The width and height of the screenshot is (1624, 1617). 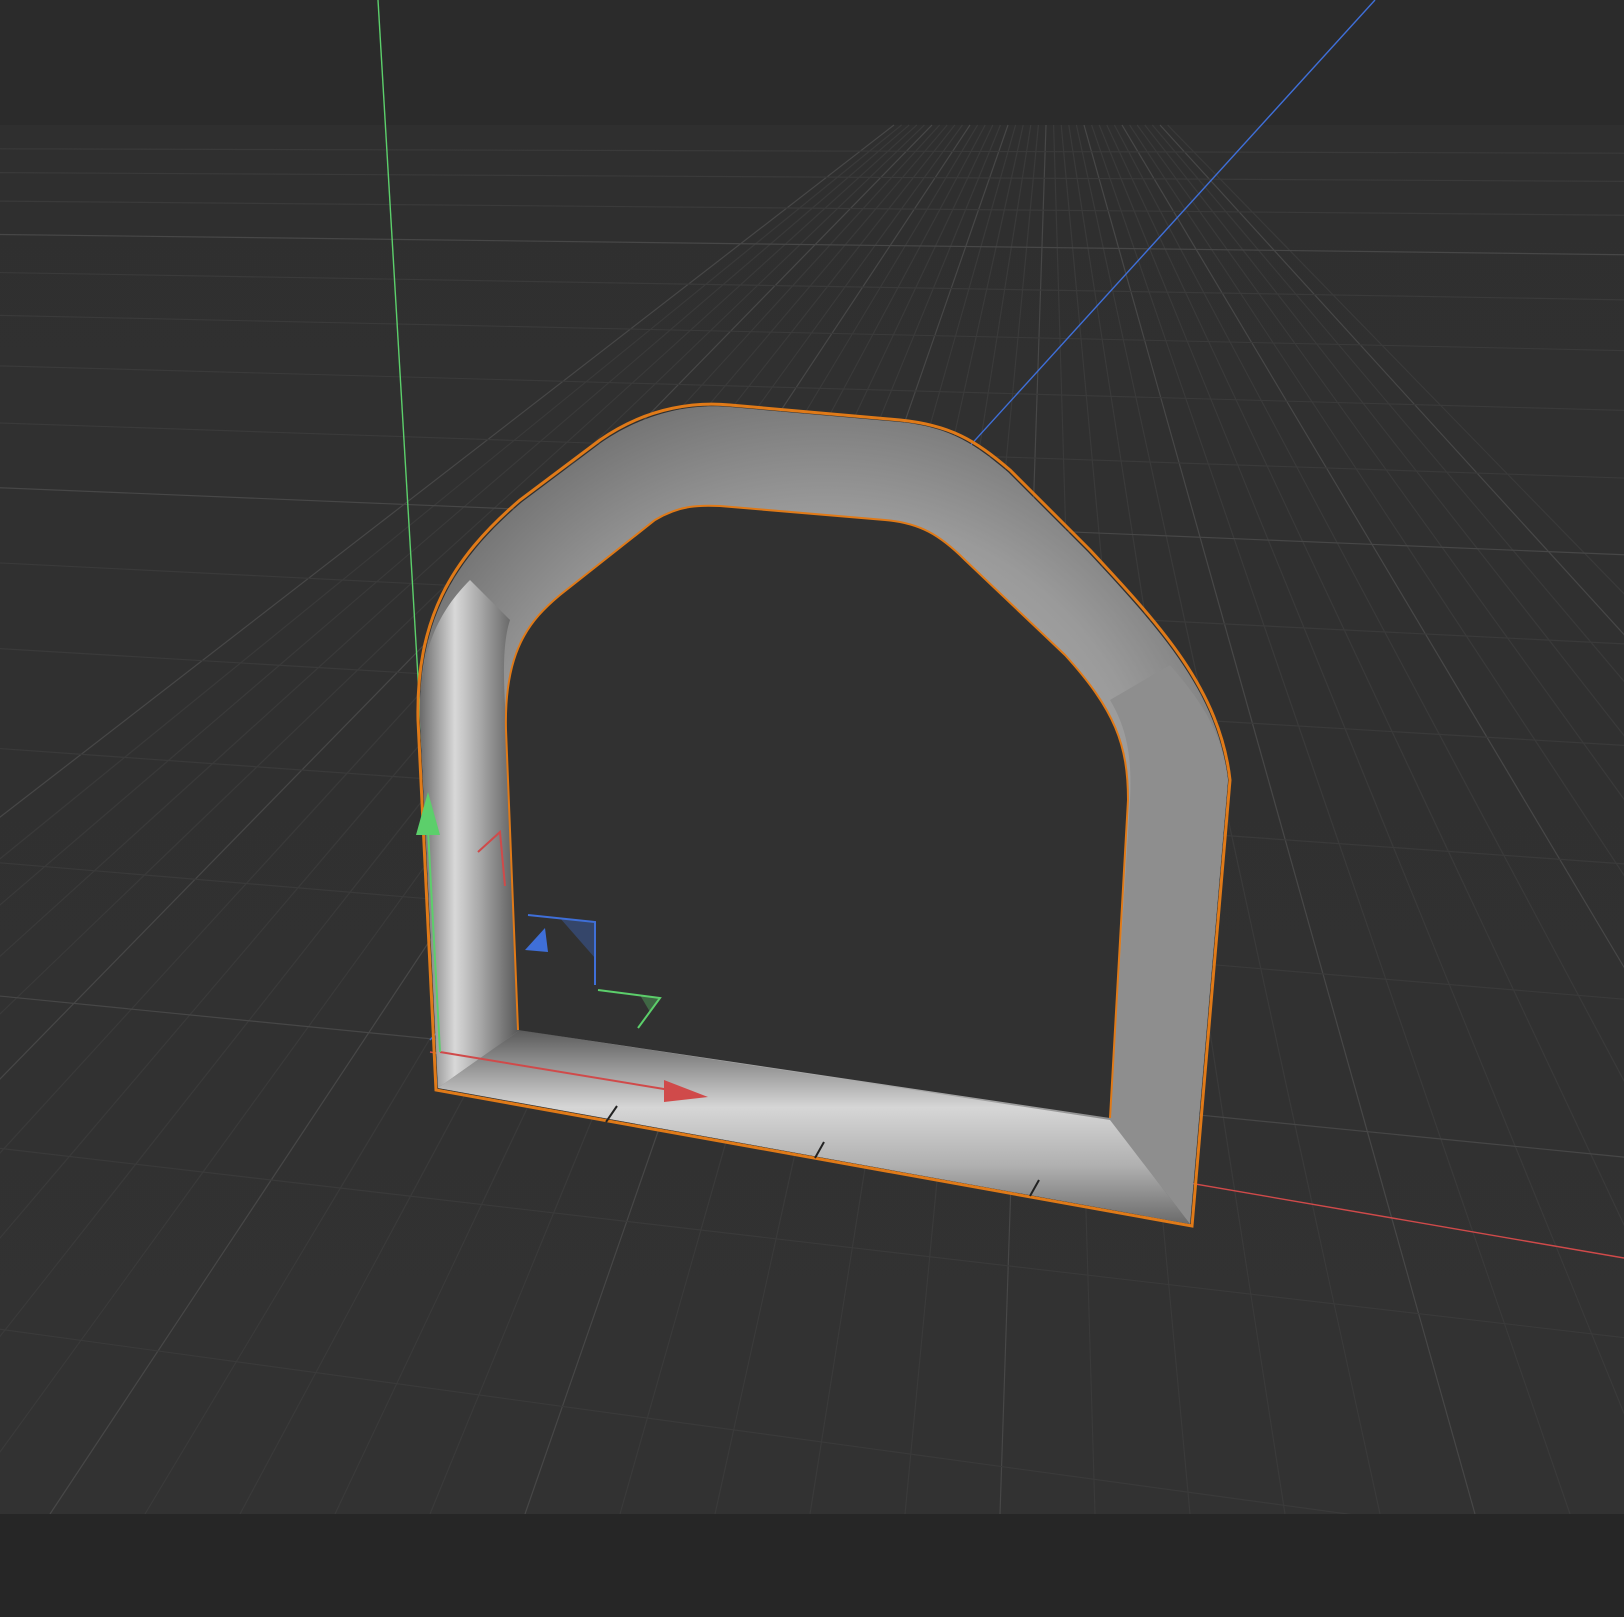 I want to click on horizon-band, so click(x=812, y=62).